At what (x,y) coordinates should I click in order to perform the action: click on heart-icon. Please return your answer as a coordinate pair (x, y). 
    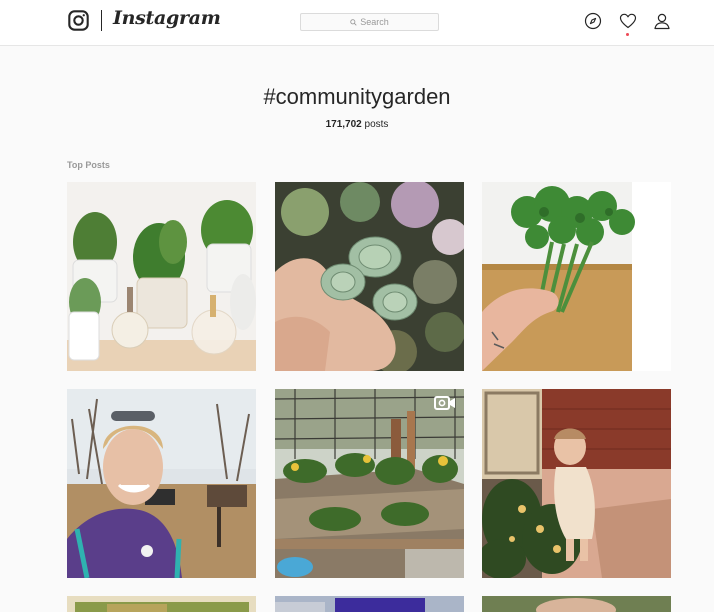
    Looking at the image, I should click on (628, 21).